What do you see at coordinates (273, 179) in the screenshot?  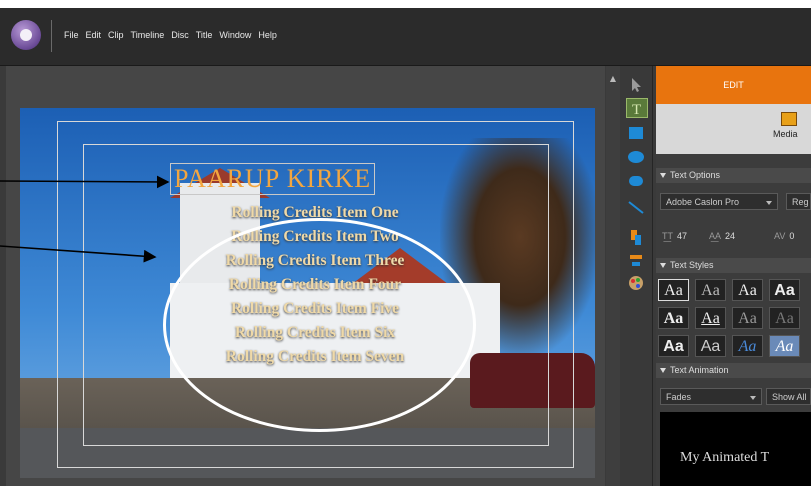 I see `title-text-box: PAARUP KIRKE` at bounding box center [273, 179].